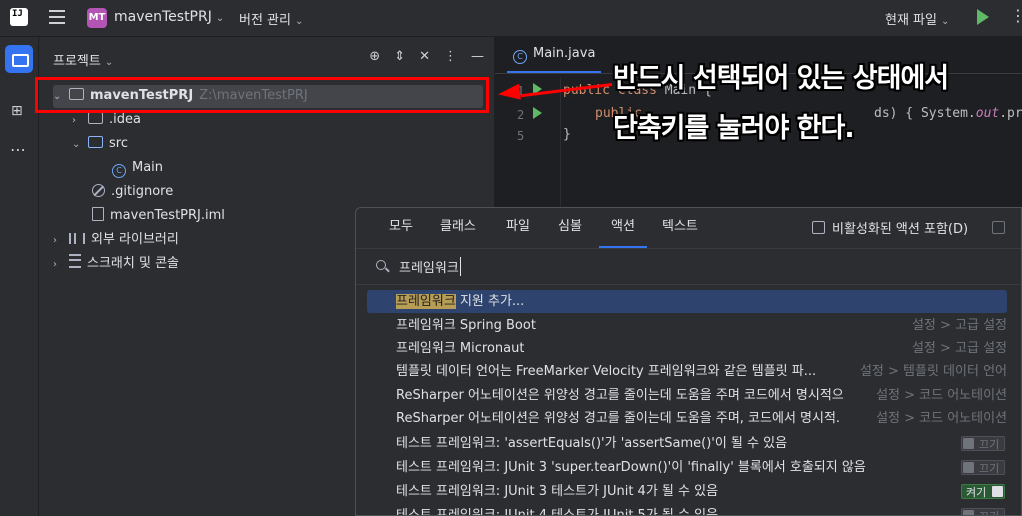 This screenshot has width=1022, height=516. I want to click on tree-item-external-libs: › 외부 라이브러리, so click(116, 240).